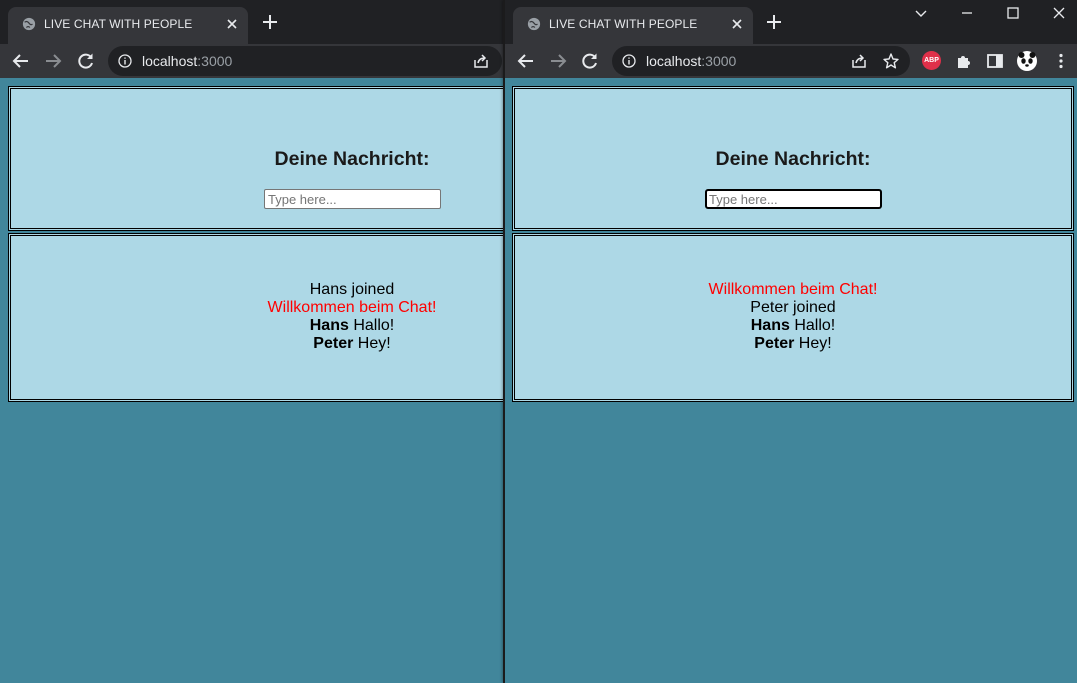  I want to click on side-panel-icon, so click(995, 61).